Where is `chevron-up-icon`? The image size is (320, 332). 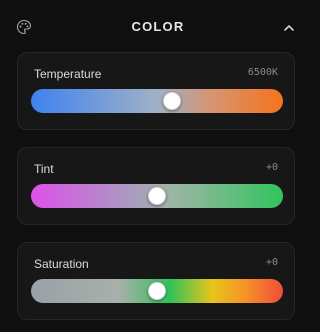 chevron-up-icon is located at coordinates (289, 28).